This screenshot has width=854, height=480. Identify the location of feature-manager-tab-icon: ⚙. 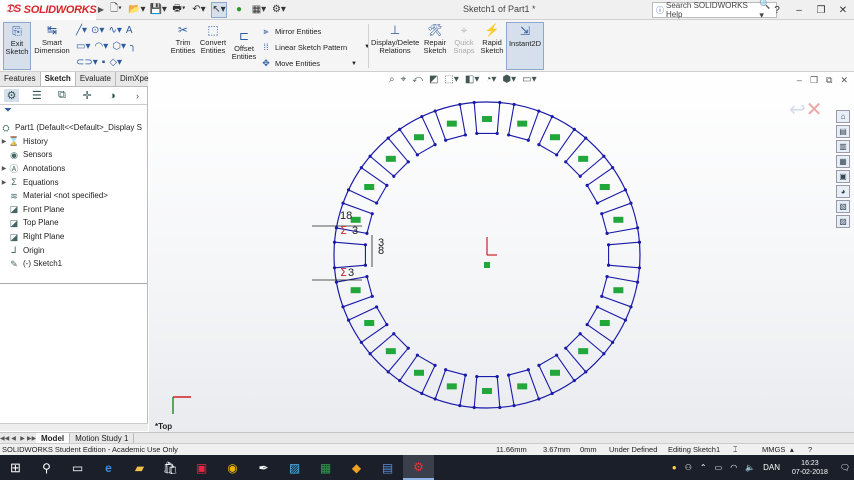
(12, 95).